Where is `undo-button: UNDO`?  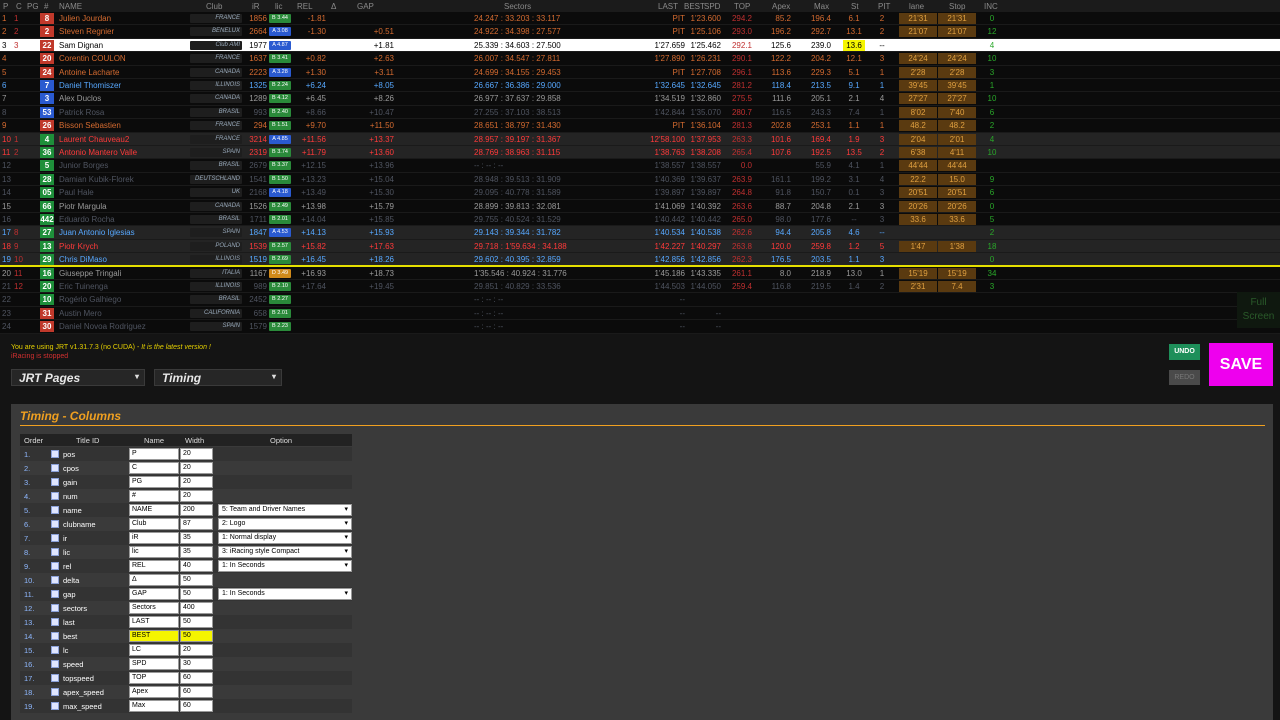
undo-button: UNDO is located at coordinates (1184, 352).